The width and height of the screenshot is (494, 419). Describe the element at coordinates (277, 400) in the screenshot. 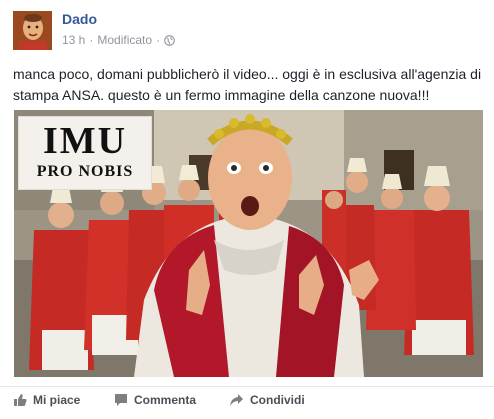

I see `share-label: Condividi` at that location.